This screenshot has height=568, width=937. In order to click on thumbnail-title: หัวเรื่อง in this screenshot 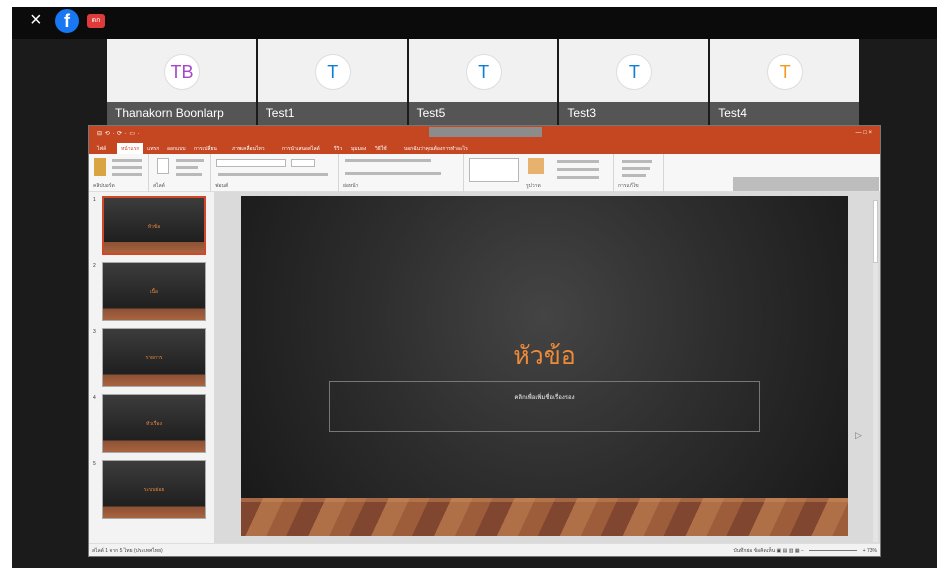, I will do `click(154, 424)`.